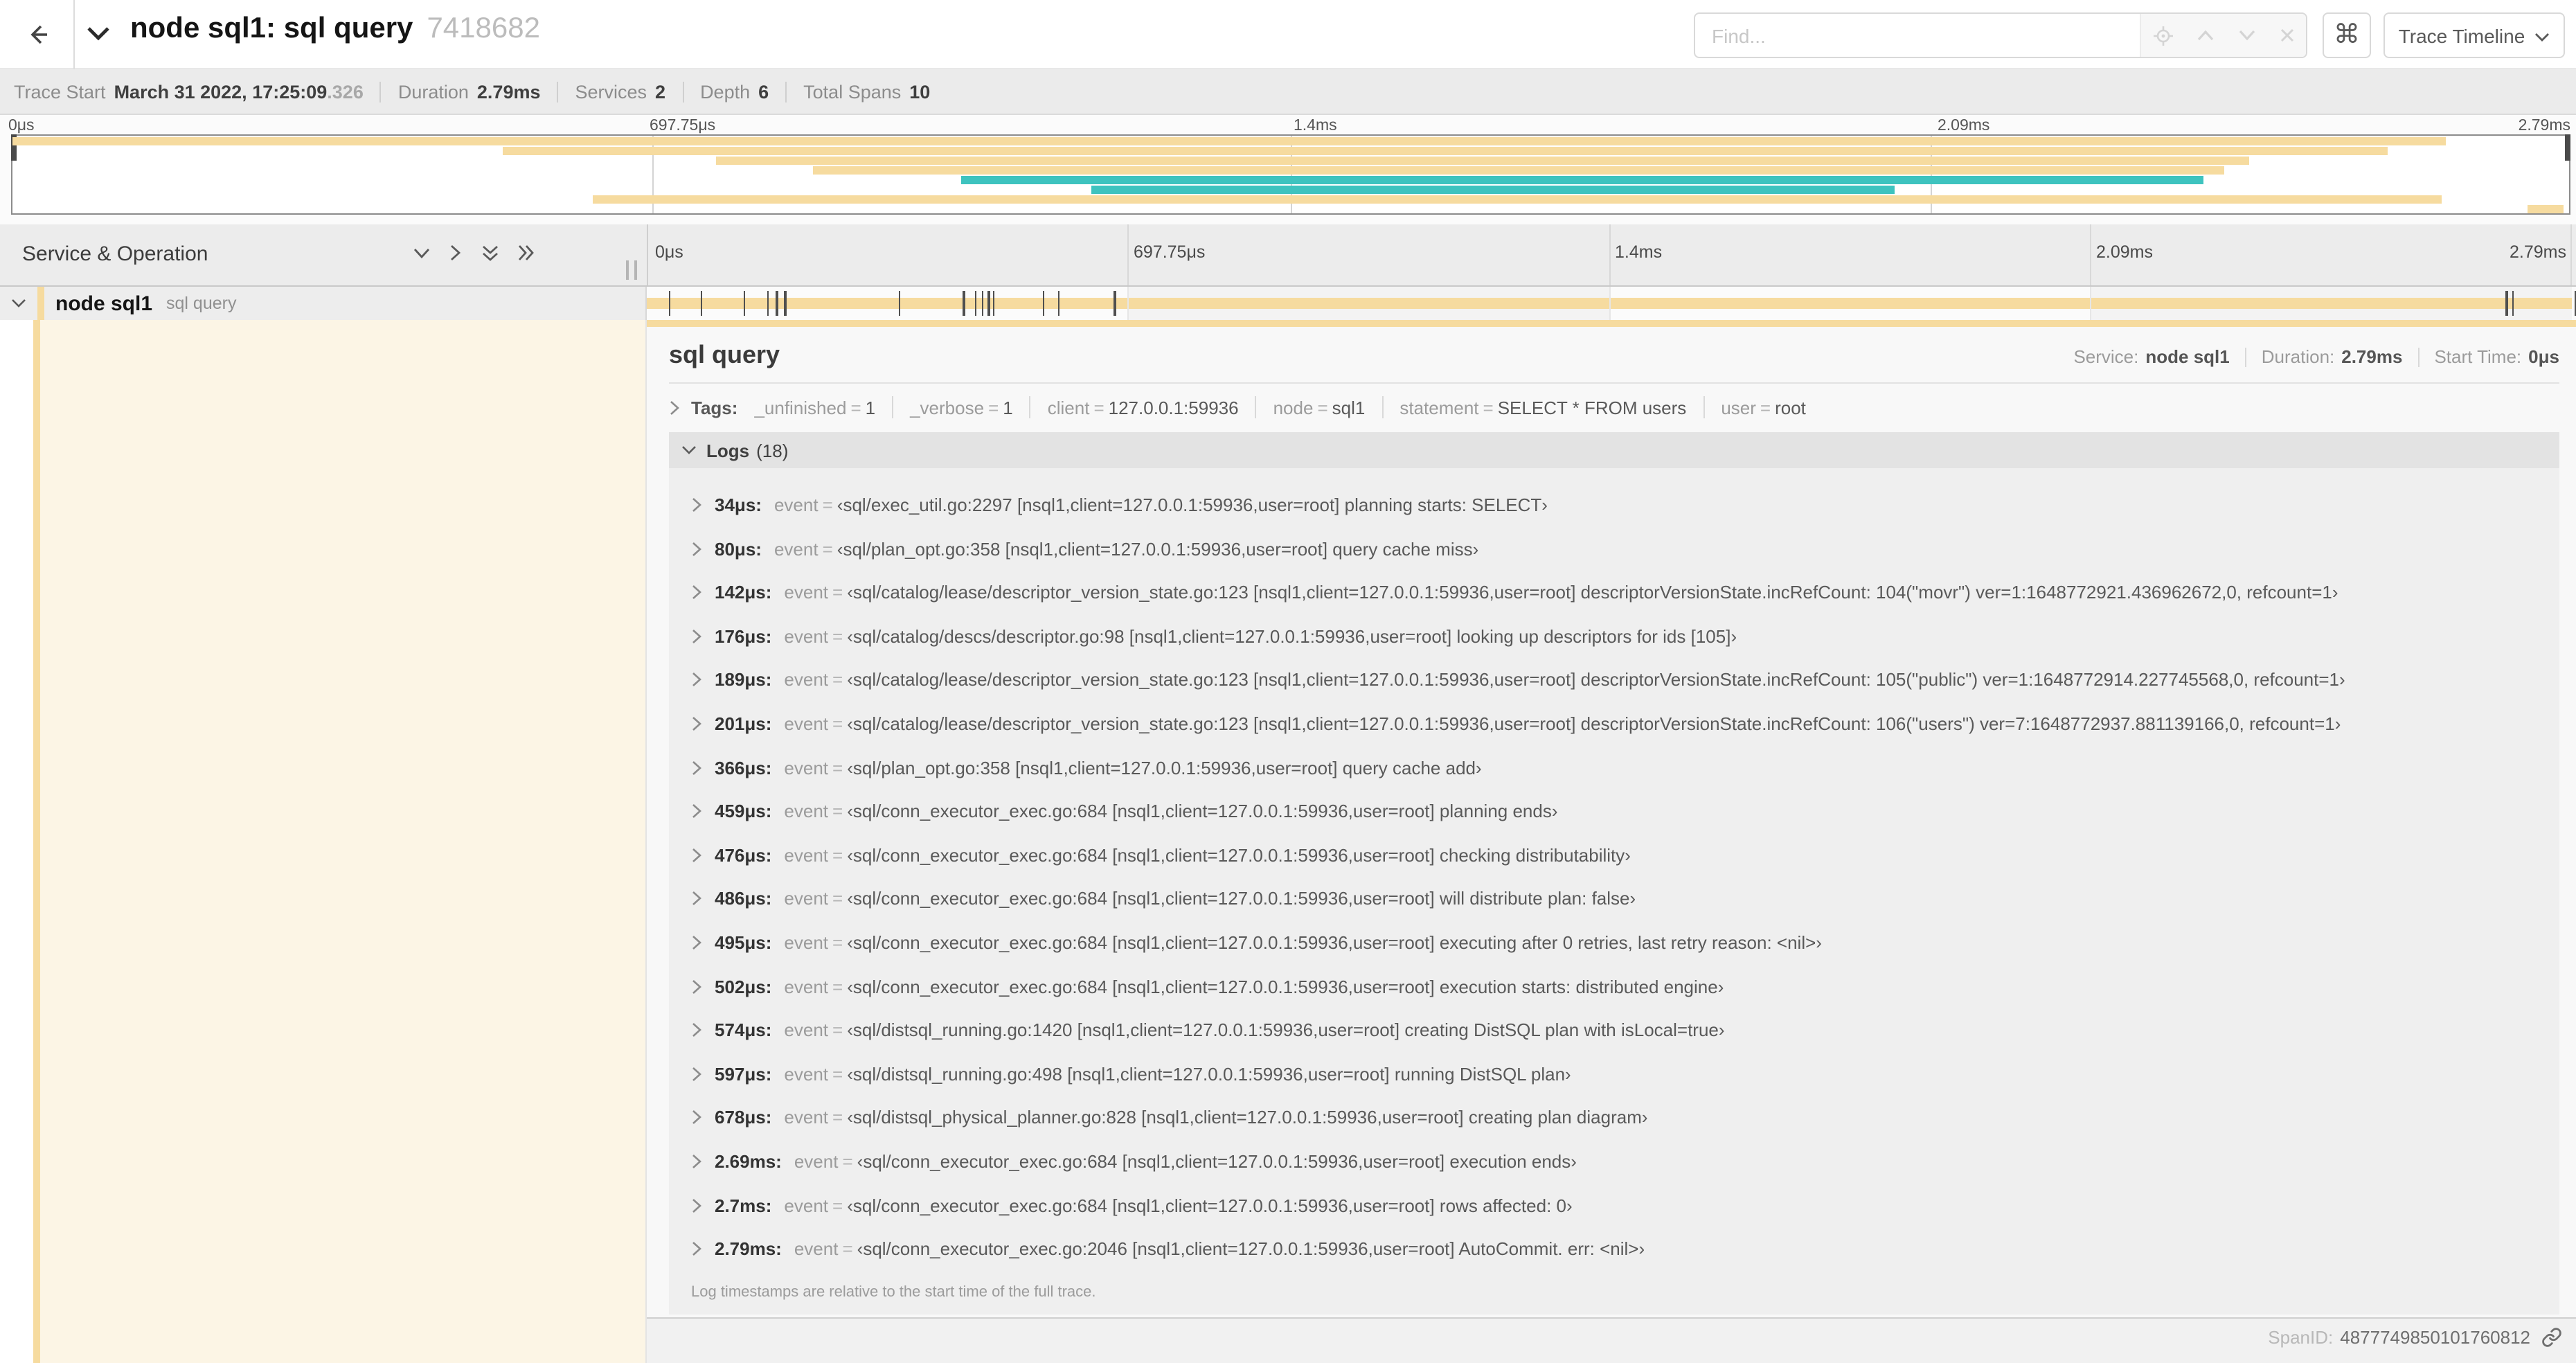 The height and width of the screenshot is (1363, 2576). I want to click on collapse-one-icon, so click(422, 253).